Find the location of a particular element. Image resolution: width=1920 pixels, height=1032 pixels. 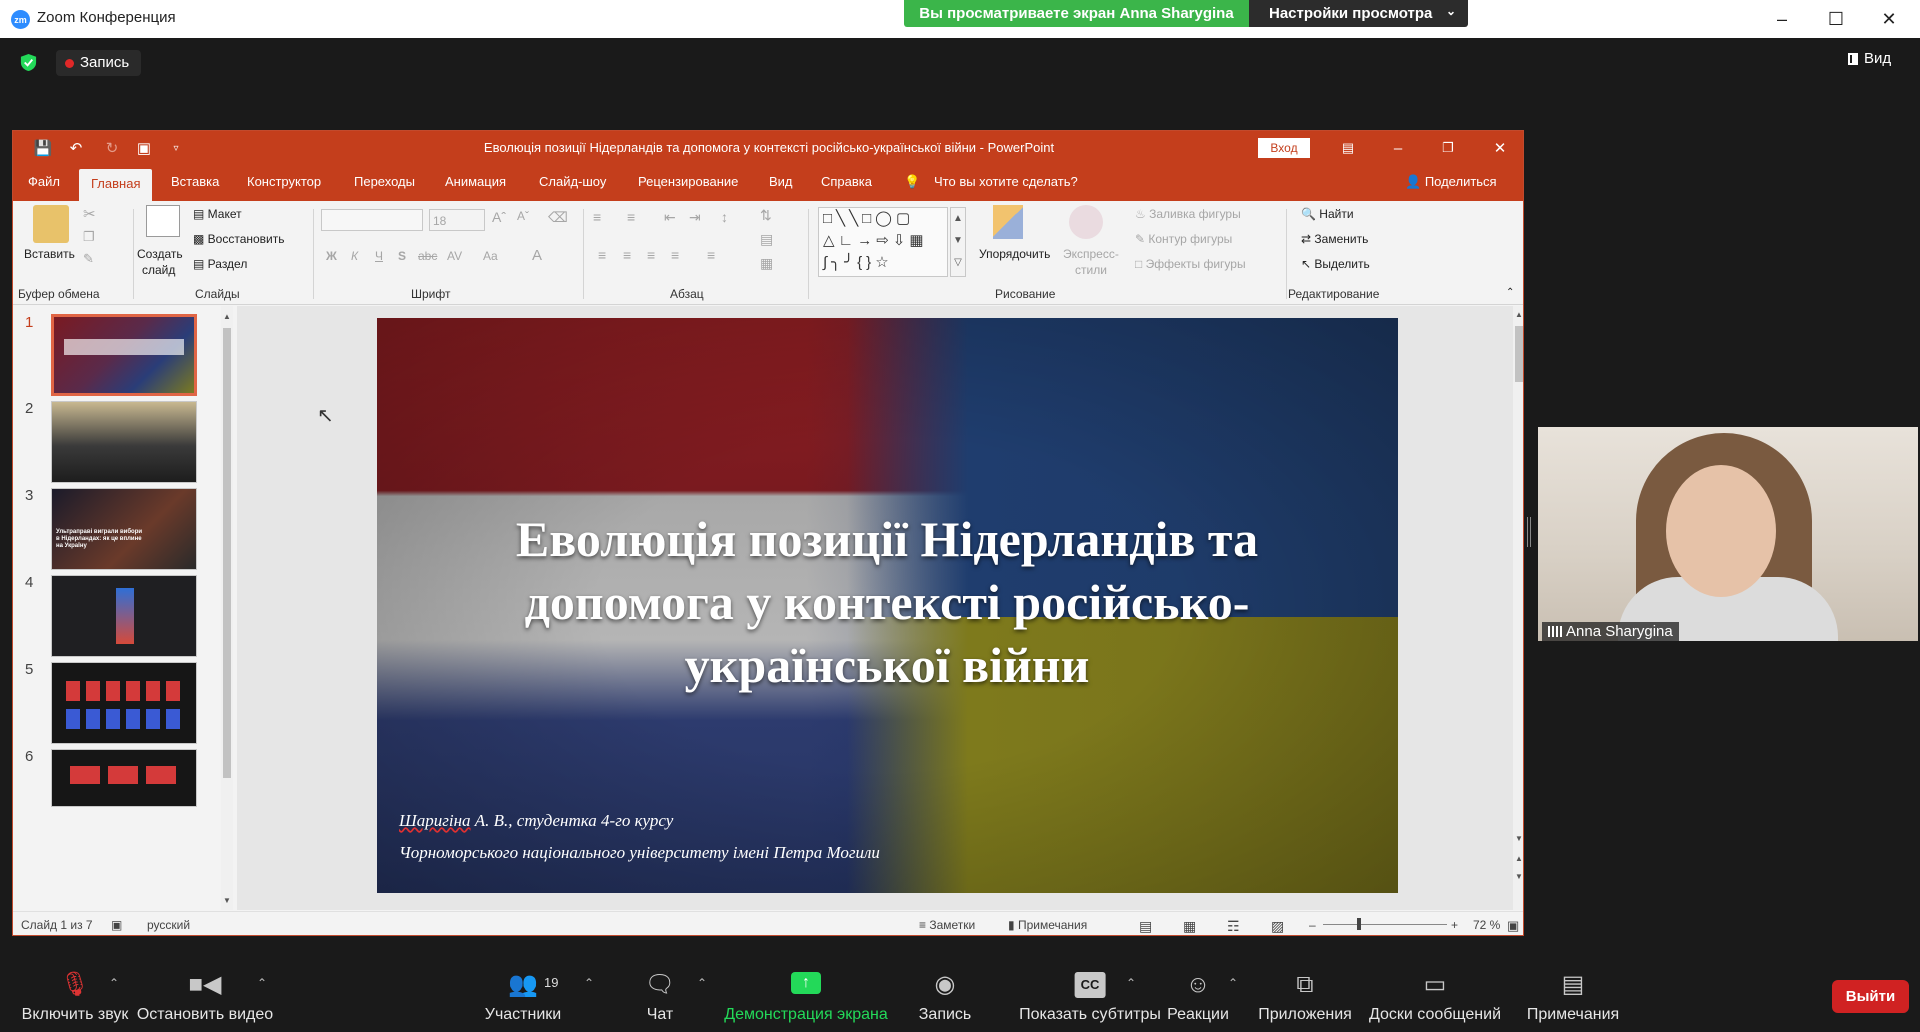

apps-button: ⧉ Приложения is located at coordinates (1305, 994).